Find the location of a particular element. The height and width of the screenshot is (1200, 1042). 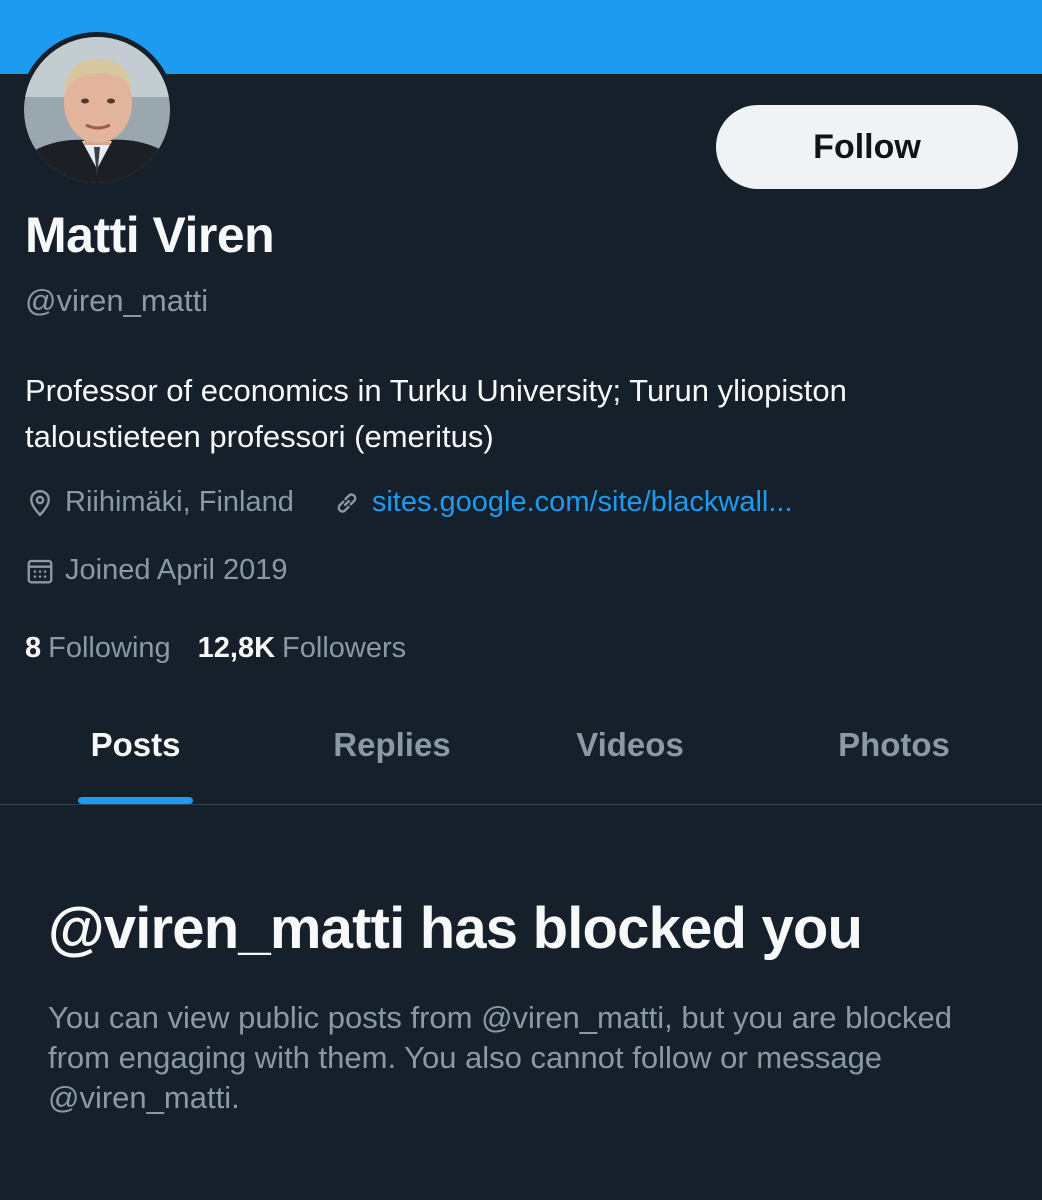

profile-name: Matti Viren is located at coordinates (150, 235).